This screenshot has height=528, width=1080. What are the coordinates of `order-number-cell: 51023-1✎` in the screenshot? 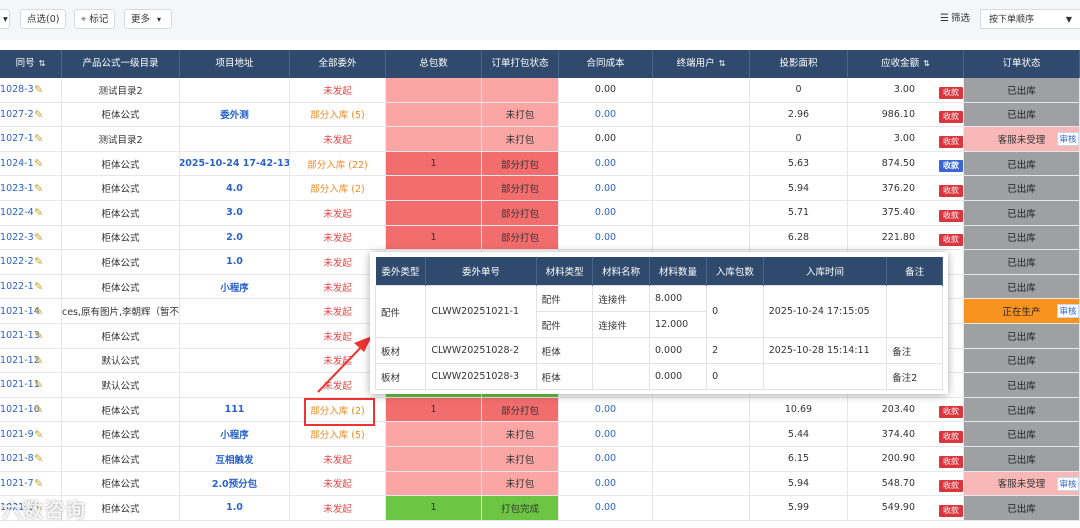 It's located at (31, 188).